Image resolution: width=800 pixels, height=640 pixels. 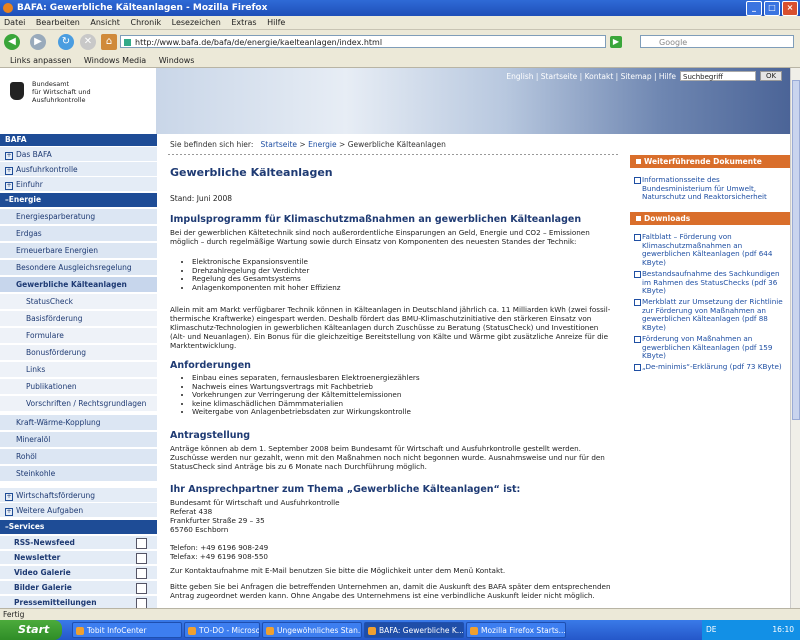 I want to click on reload-icon: ↻, so click(x=66, y=42).